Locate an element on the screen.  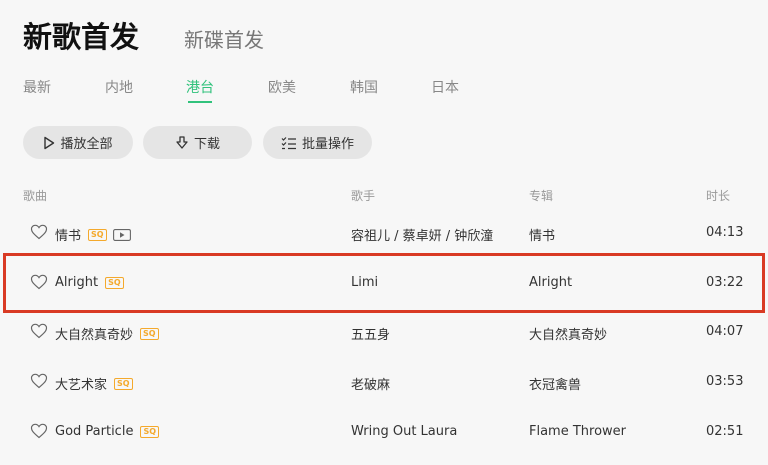
batch-operation-button: 批量操作 is located at coordinates (317, 142).